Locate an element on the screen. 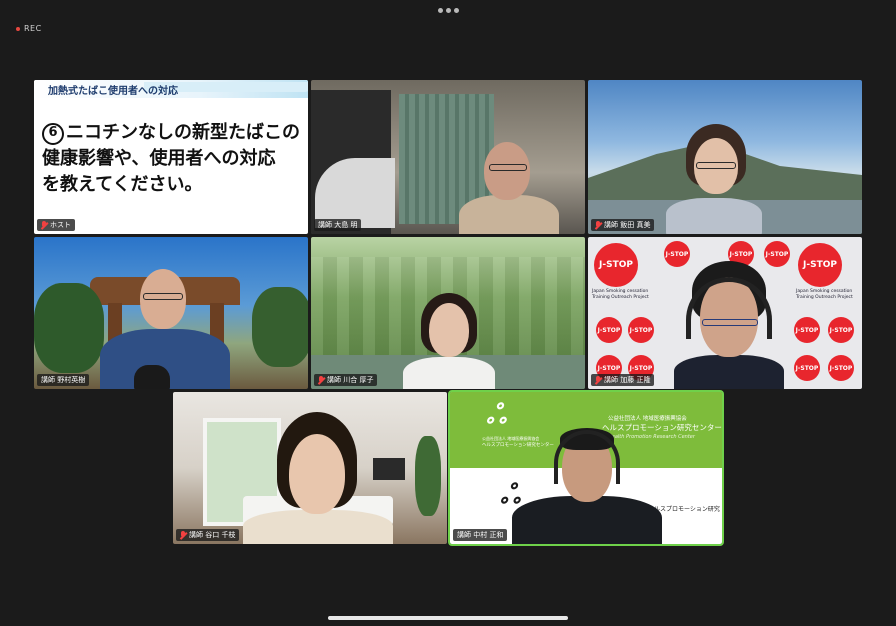 This screenshot has height=626, width=896. hprc-org-small-right: 公益社団法人 地域医療振興協会 is located at coordinates (647, 419).